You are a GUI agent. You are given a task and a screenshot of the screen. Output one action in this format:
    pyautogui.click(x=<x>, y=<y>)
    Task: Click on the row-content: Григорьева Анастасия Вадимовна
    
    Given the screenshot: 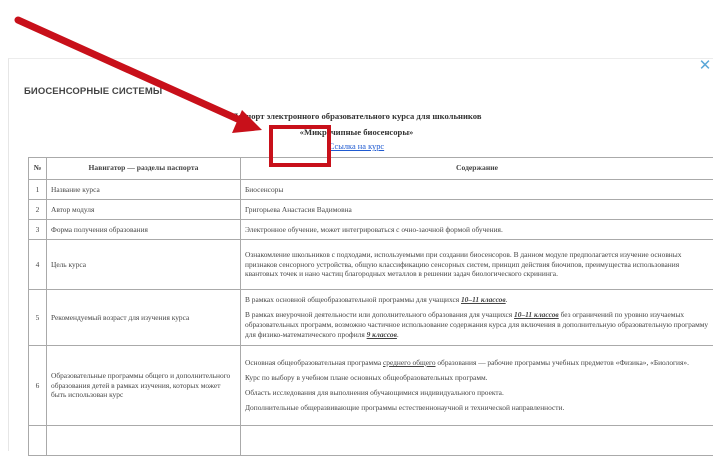 What is the action you would take?
    pyautogui.click(x=477, y=210)
    